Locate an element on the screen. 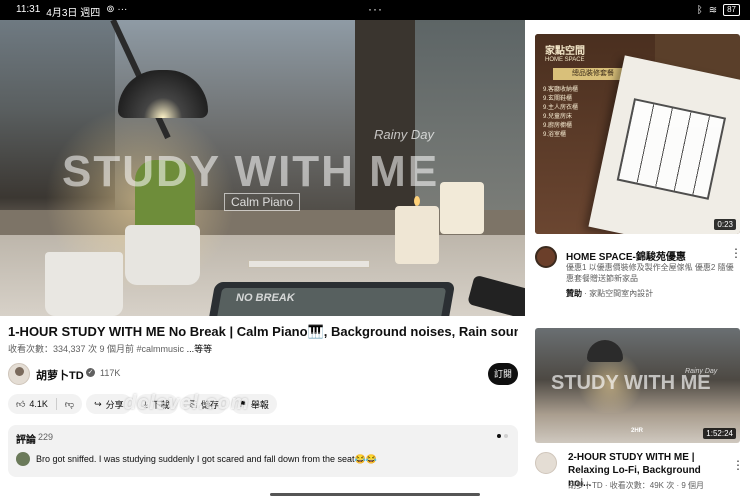  save-label: 儲存 is located at coordinates (209, 404).